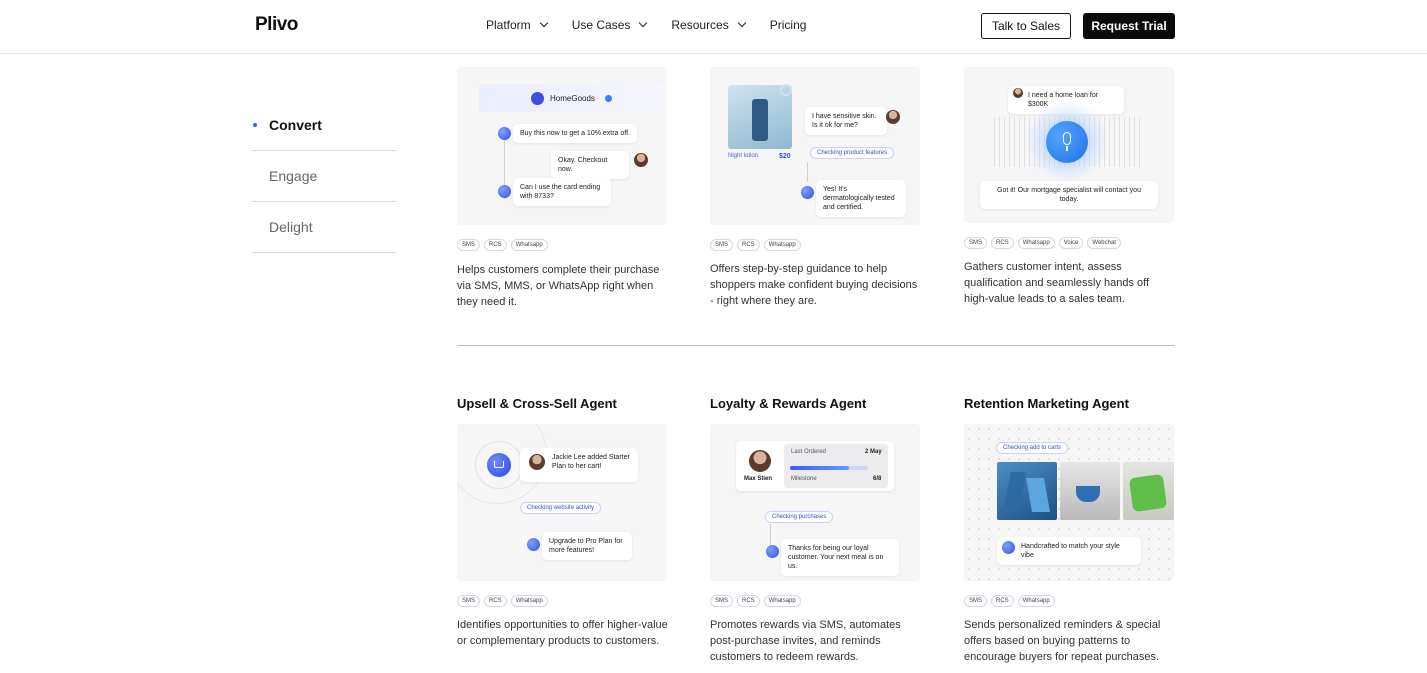 This screenshot has height=673, width=1427. What do you see at coordinates (846, 121) in the screenshot?
I see `chat-bubble: I have sensitive skin. Is it ok for me?` at bounding box center [846, 121].